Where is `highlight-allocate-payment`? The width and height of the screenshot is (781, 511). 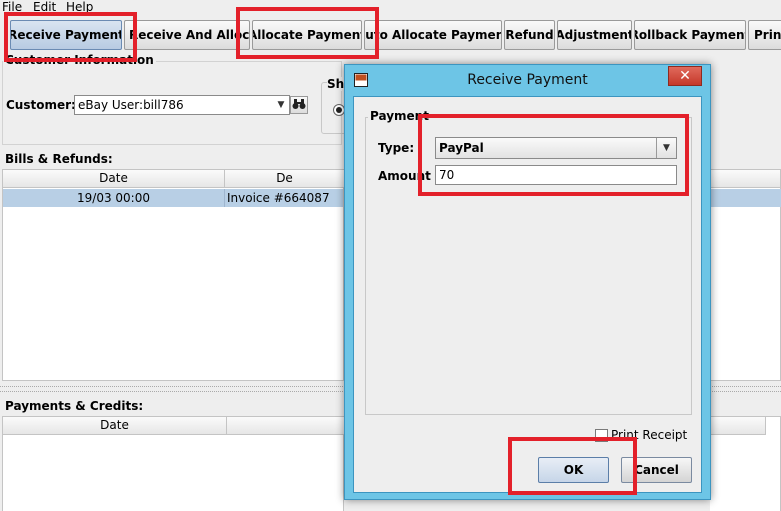 highlight-allocate-payment is located at coordinates (307, 33).